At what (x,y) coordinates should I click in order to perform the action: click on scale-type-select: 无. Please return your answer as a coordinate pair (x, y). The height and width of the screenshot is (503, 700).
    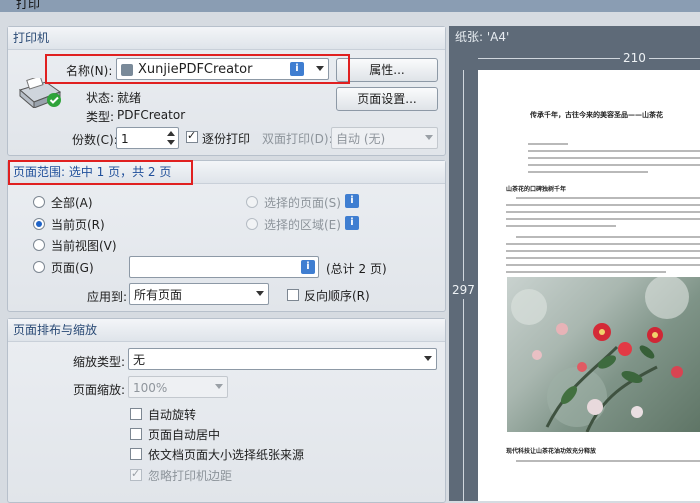
    Looking at the image, I should click on (282, 359).